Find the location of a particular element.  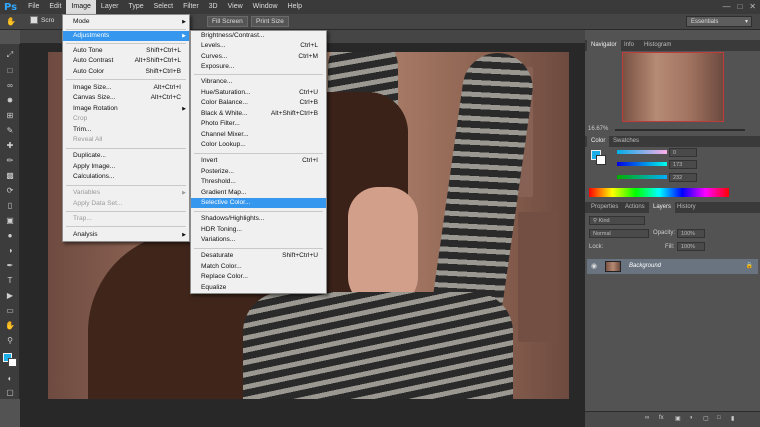

green-slider is located at coordinates (642, 164).